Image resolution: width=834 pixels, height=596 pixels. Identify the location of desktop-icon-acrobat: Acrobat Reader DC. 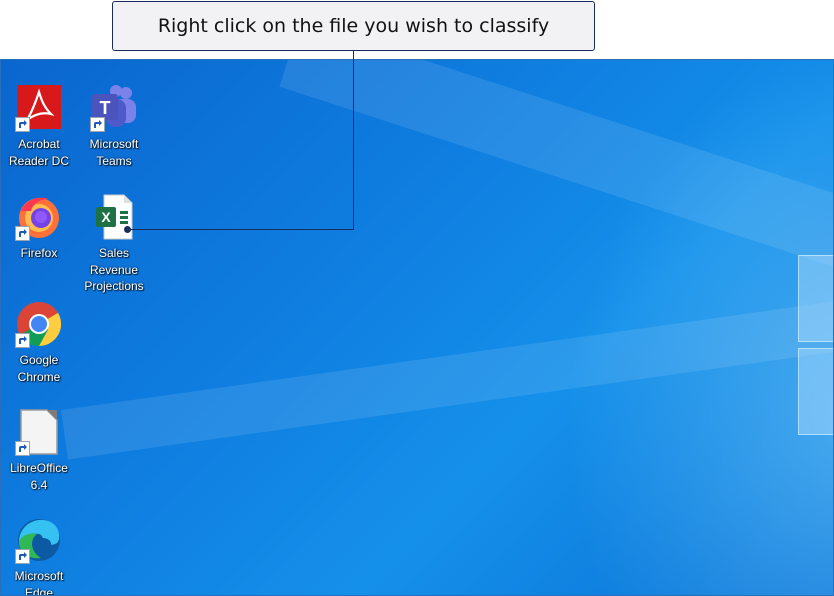
(39, 126).